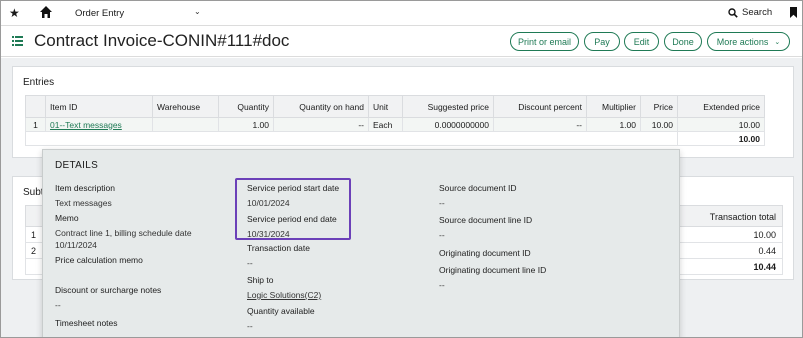  What do you see at coordinates (485, 227) in the screenshot?
I see `source-document-line-id-field: Source document line ID --` at bounding box center [485, 227].